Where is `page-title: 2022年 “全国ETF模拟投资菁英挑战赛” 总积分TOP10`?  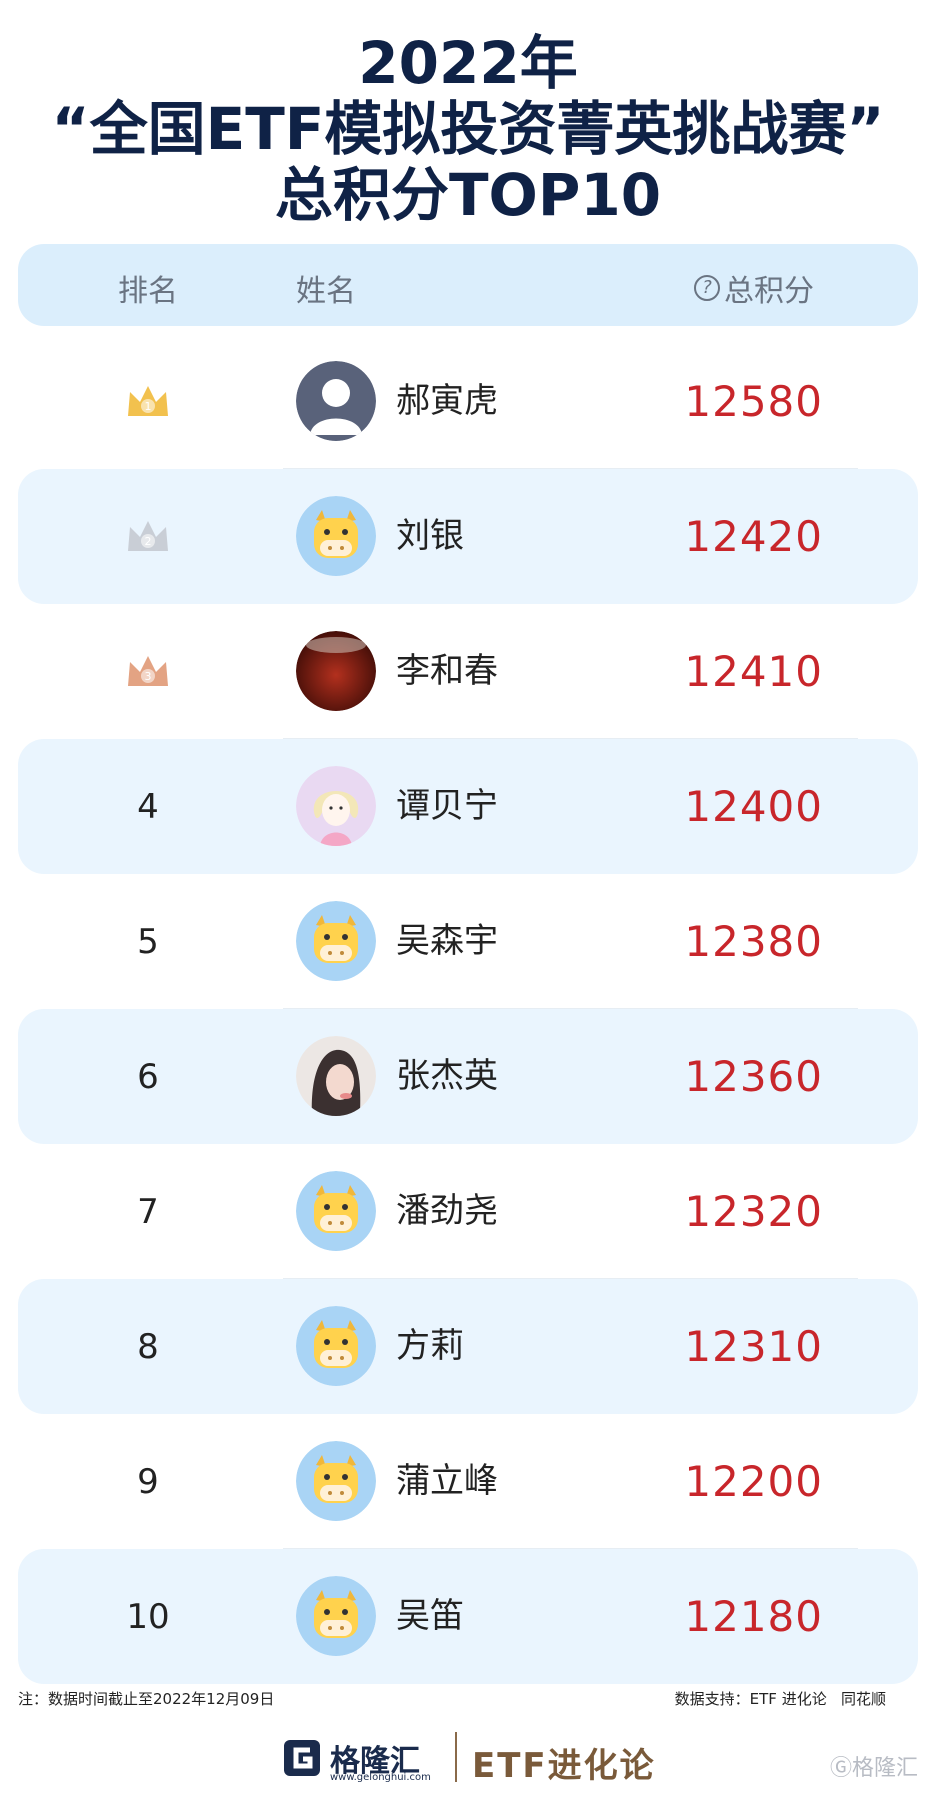
page-title: 2022年 “全国ETF模拟投资菁英挑战赛” 总积分TOP10 is located at coordinates (468, 129).